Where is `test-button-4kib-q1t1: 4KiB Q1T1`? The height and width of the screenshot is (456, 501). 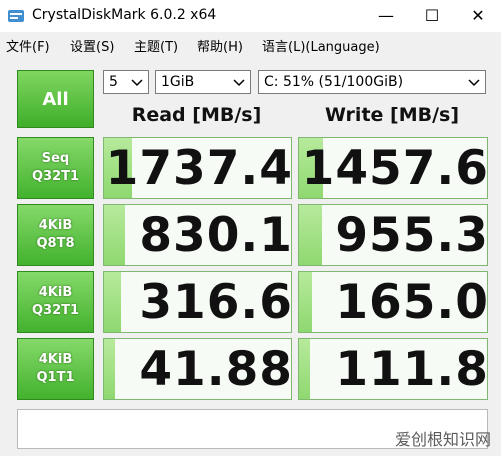 test-button-4kib-q1t1: 4KiB Q1T1 is located at coordinates (55, 369).